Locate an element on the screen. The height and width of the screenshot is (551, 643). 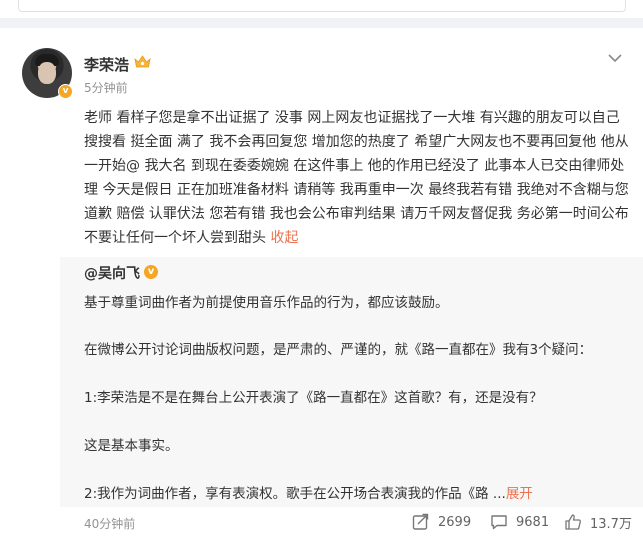
like-icon is located at coordinates (573, 522).